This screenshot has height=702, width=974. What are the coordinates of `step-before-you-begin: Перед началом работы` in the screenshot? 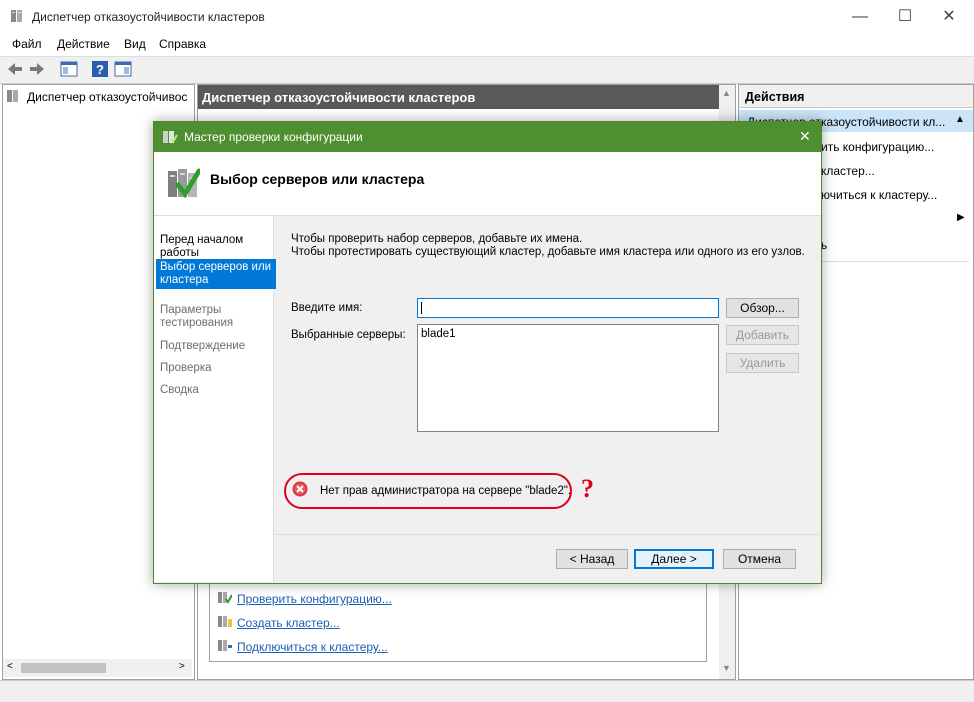 It's located at (216, 247).